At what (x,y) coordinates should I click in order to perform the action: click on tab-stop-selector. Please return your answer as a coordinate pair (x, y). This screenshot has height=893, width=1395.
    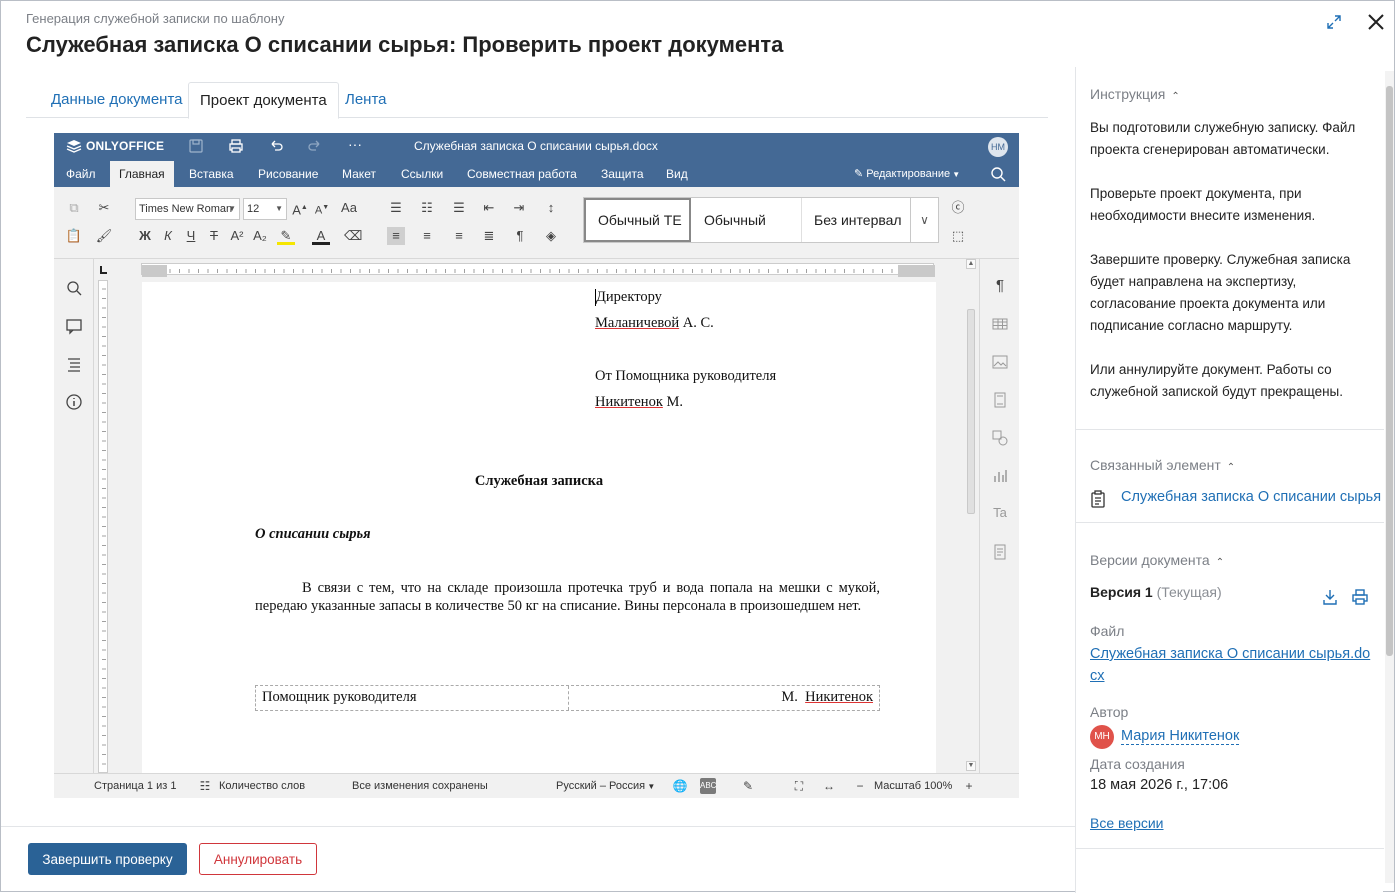
    Looking at the image, I should click on (103, 269).